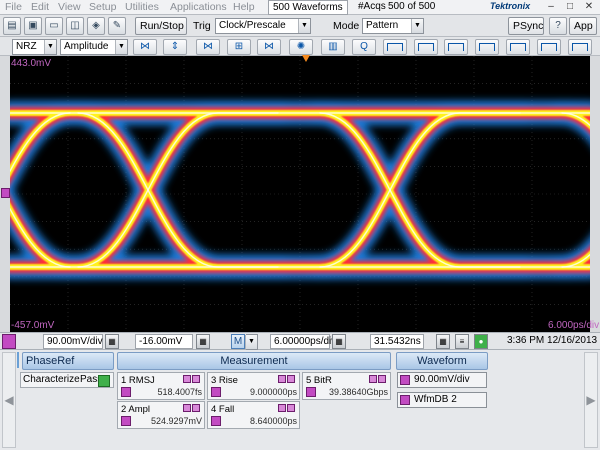  I want to click on app-button: App, so click(583, 26).